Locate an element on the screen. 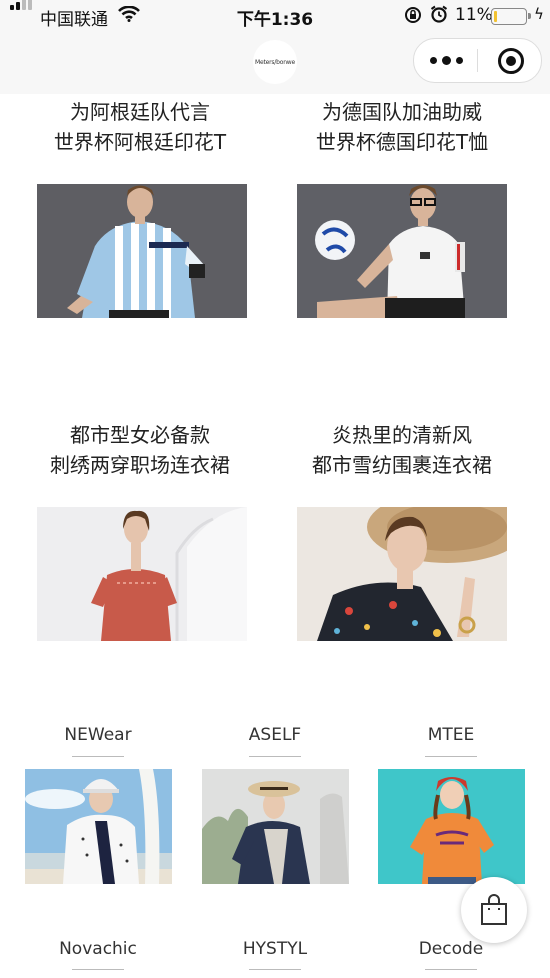  brand-image-aself is located at coordinates (275, 826).